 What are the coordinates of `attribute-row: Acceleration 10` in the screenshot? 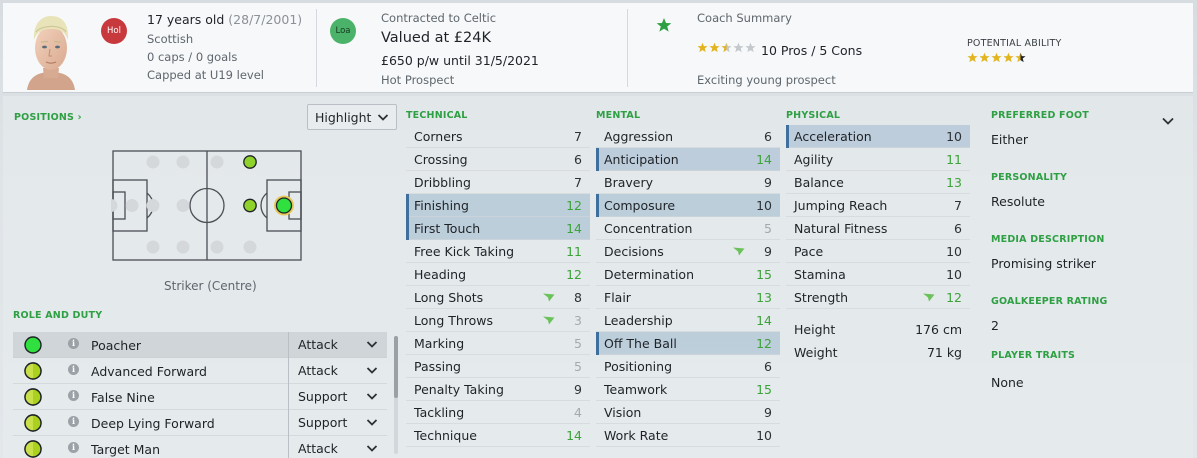 It's located at (878, 136).